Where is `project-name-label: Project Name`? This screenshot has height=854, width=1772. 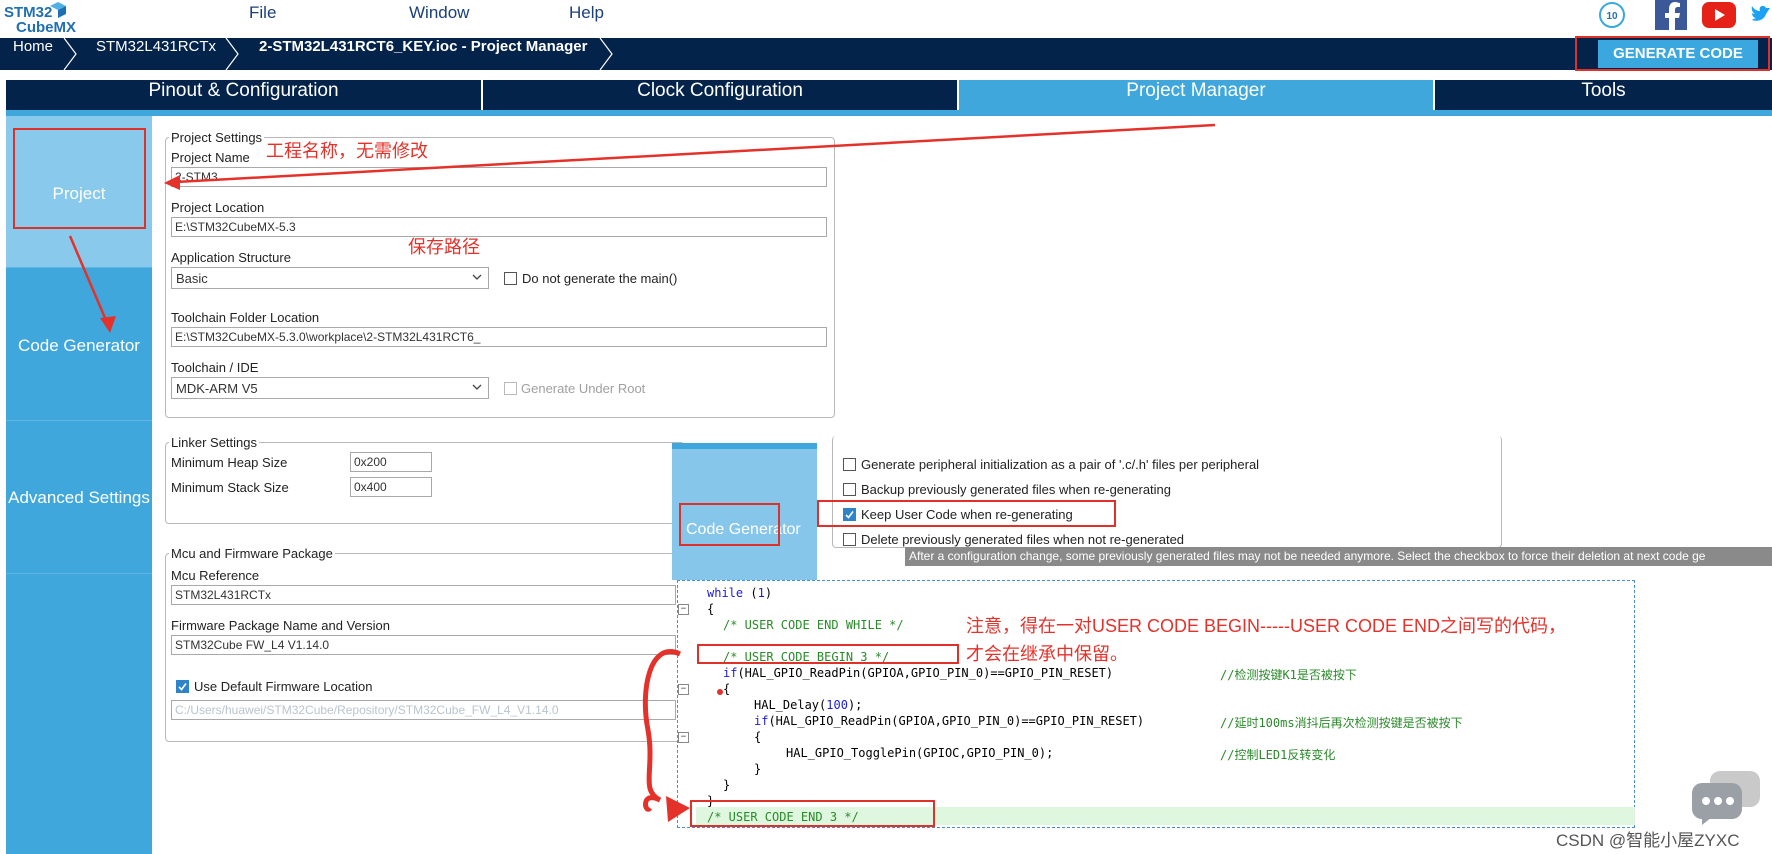 project-name-label: Project Name is located at coordinates (210, 157).